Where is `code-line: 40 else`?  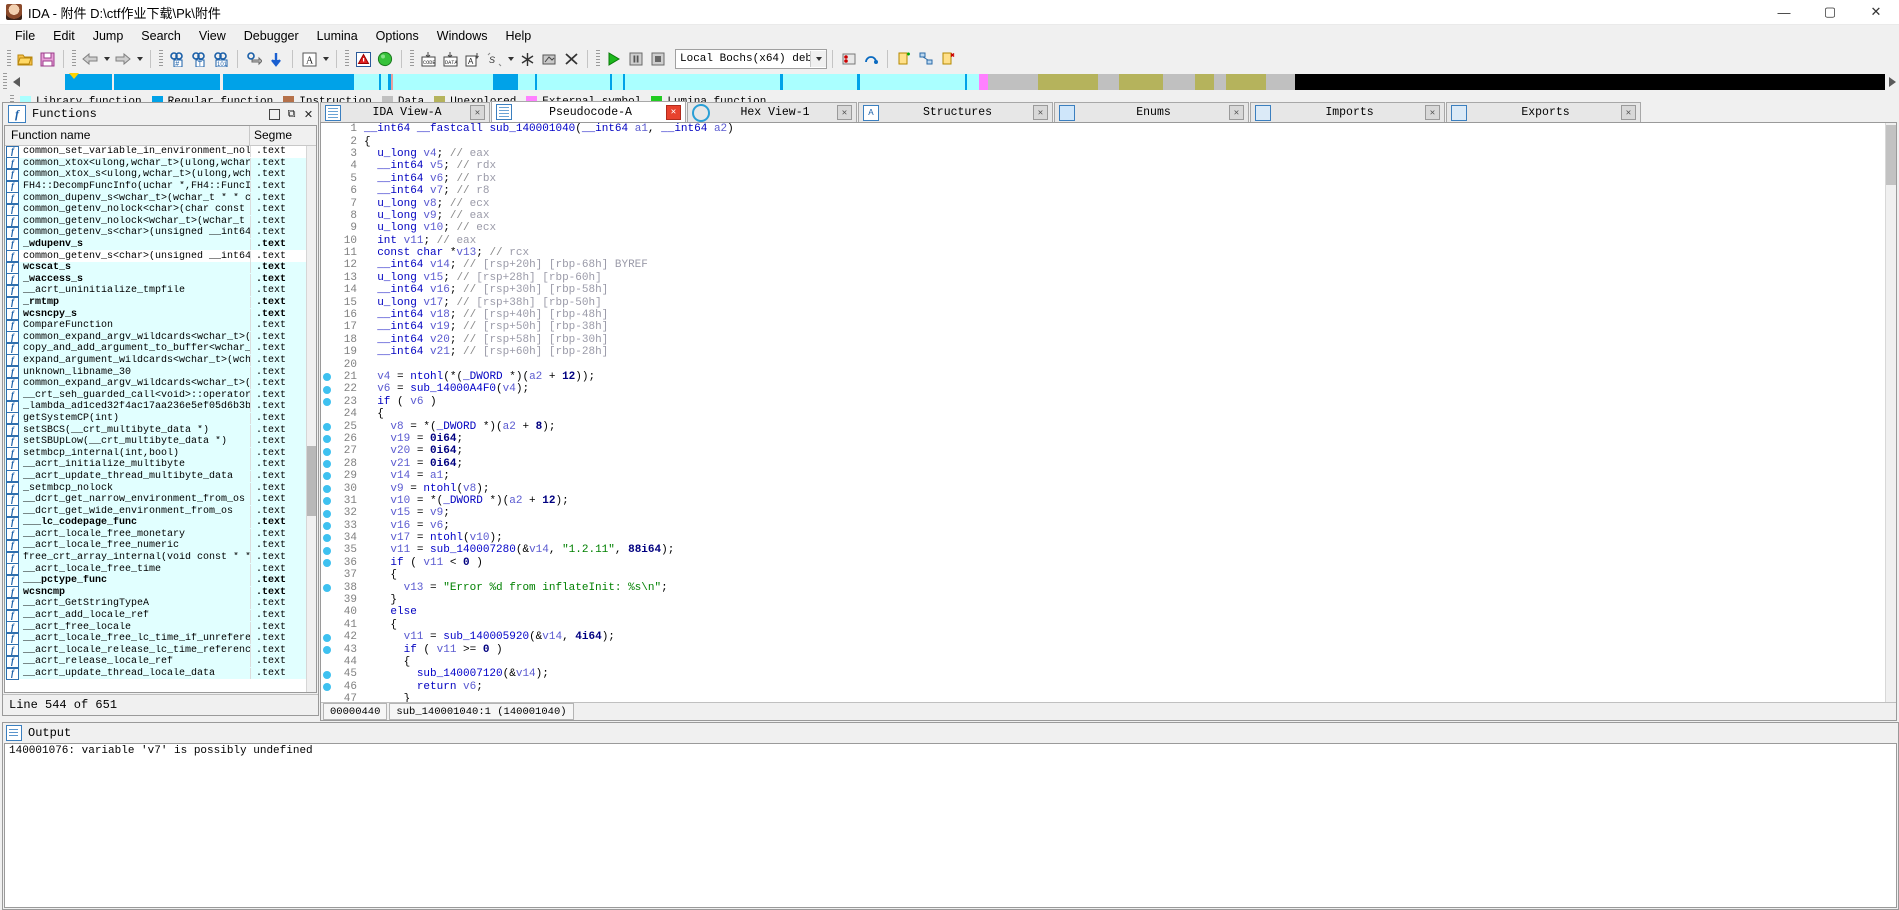
code-line: 40 else is located at coordinates (1114, 612).